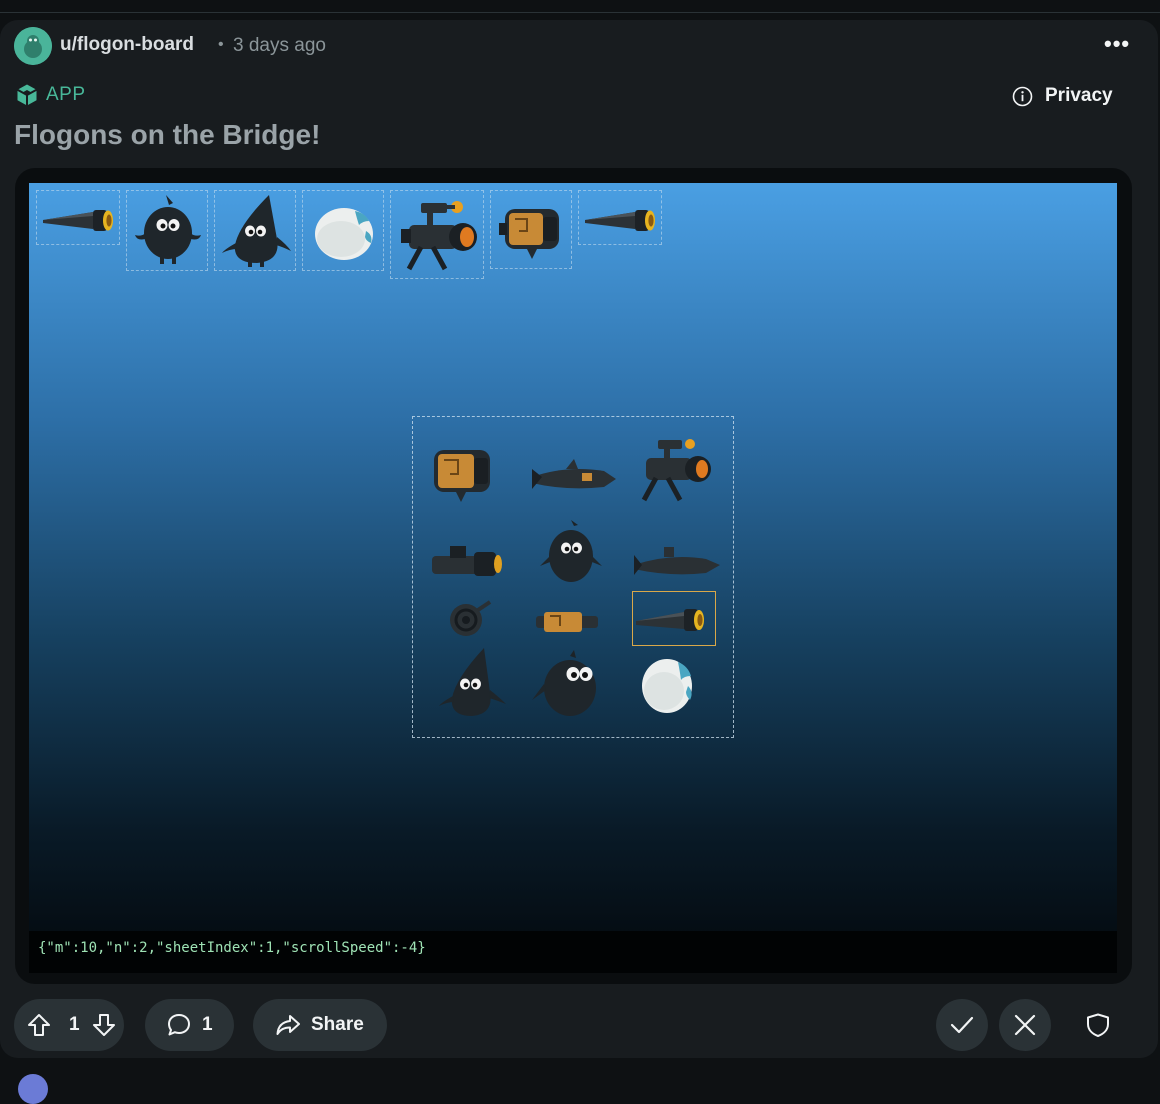 The image size is (1160, 1104). What do you see at coordinates (33, 46) in the screenshot?
I see `user-avatar` at bounding box center [33, 46].